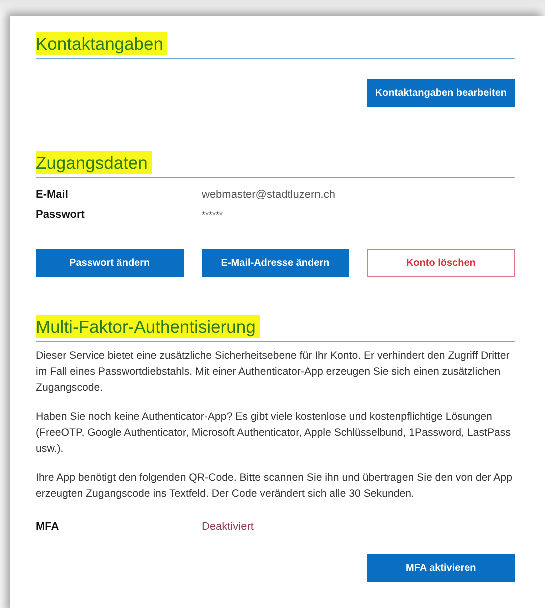 The image size is (545, 608). Describe the element at coordinates (53, 195) in the screenshot. I see `field-label: E-Mail` at that location.